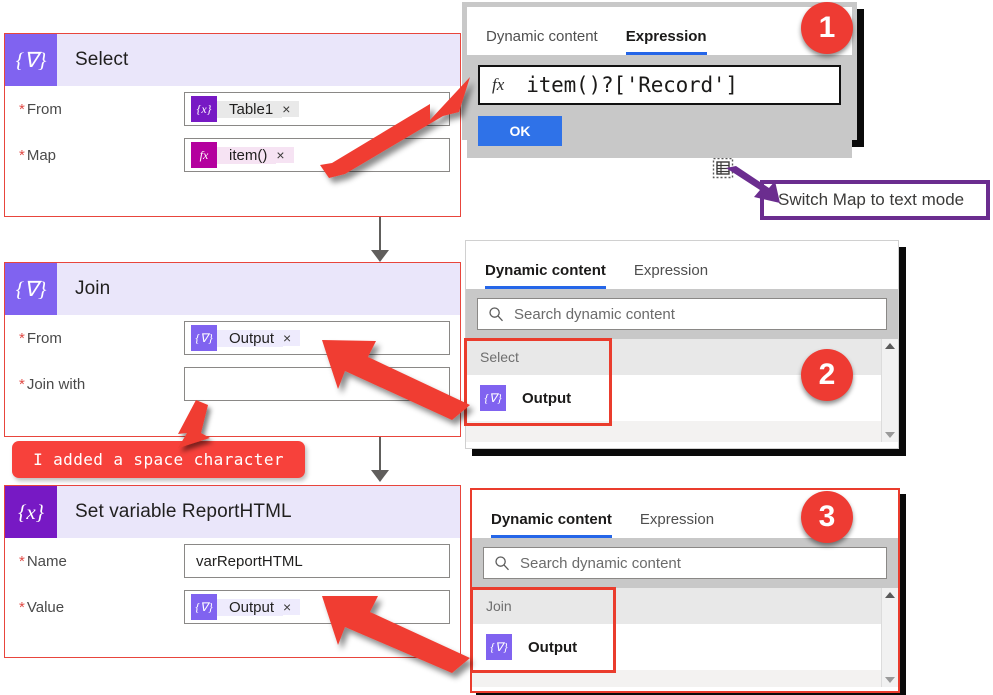 This screenshot has width=993, height=695. What do you see at coordinates (31, 289) in the screenshot?
I see `join-action-icon: {∇}` at bounding box center [31, 289].